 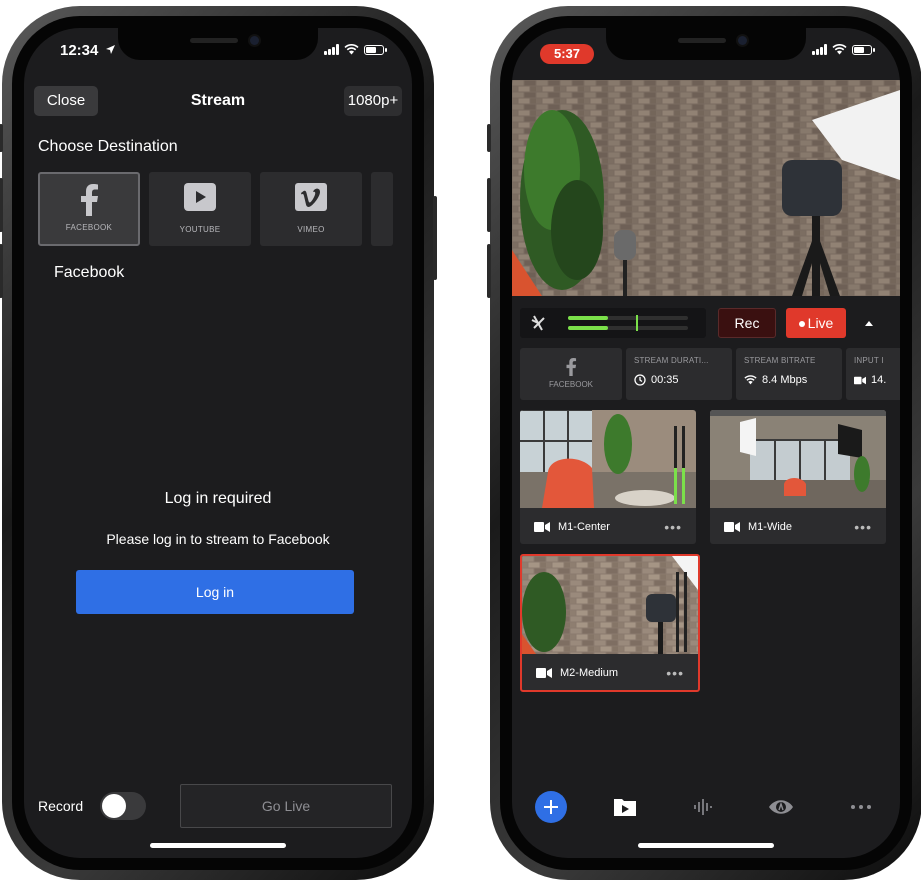 What do you see at coordinates (665, 380) in the screenshot?
I see `stat-duration-value: 00:35` at bounding box center [665, 380].